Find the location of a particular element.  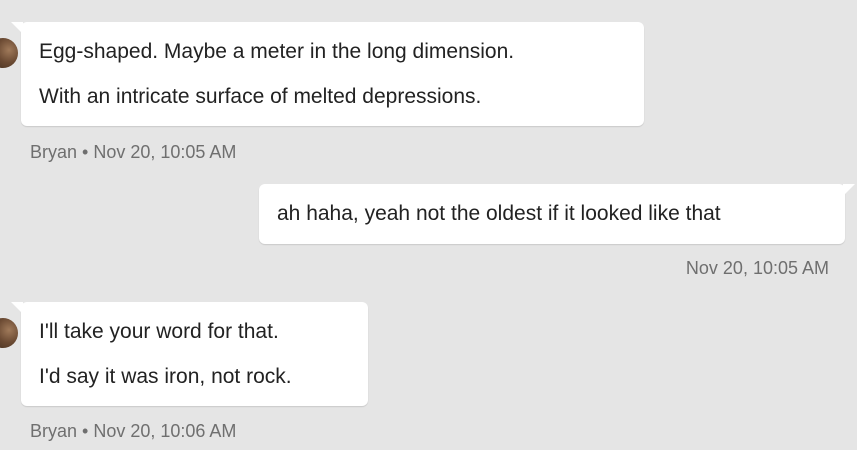

message-text-line: I'd say it was iron, not rock. is located at coordinates (165, 376).